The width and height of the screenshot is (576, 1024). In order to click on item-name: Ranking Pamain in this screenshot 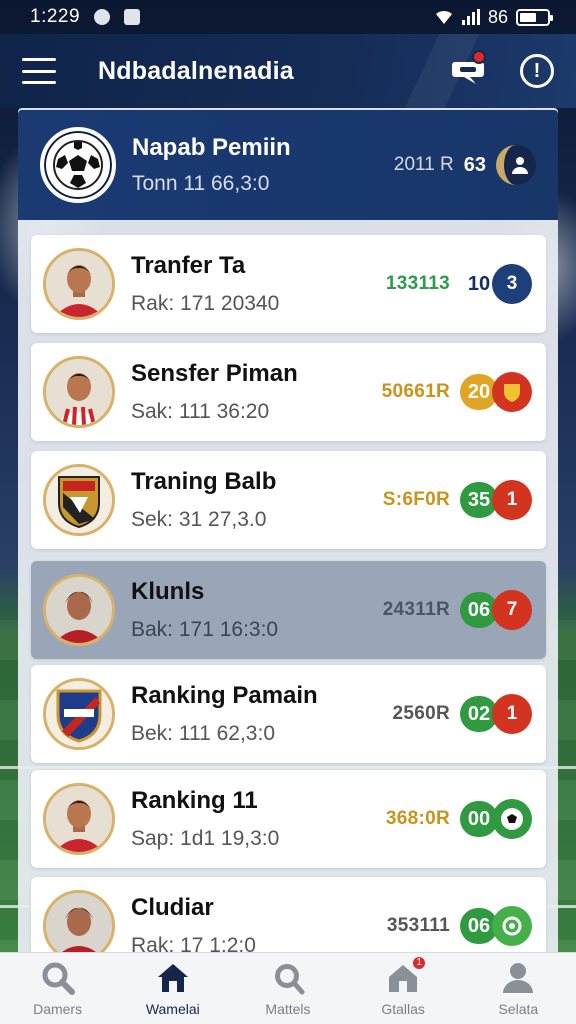, I will do `click(224, 695)`.